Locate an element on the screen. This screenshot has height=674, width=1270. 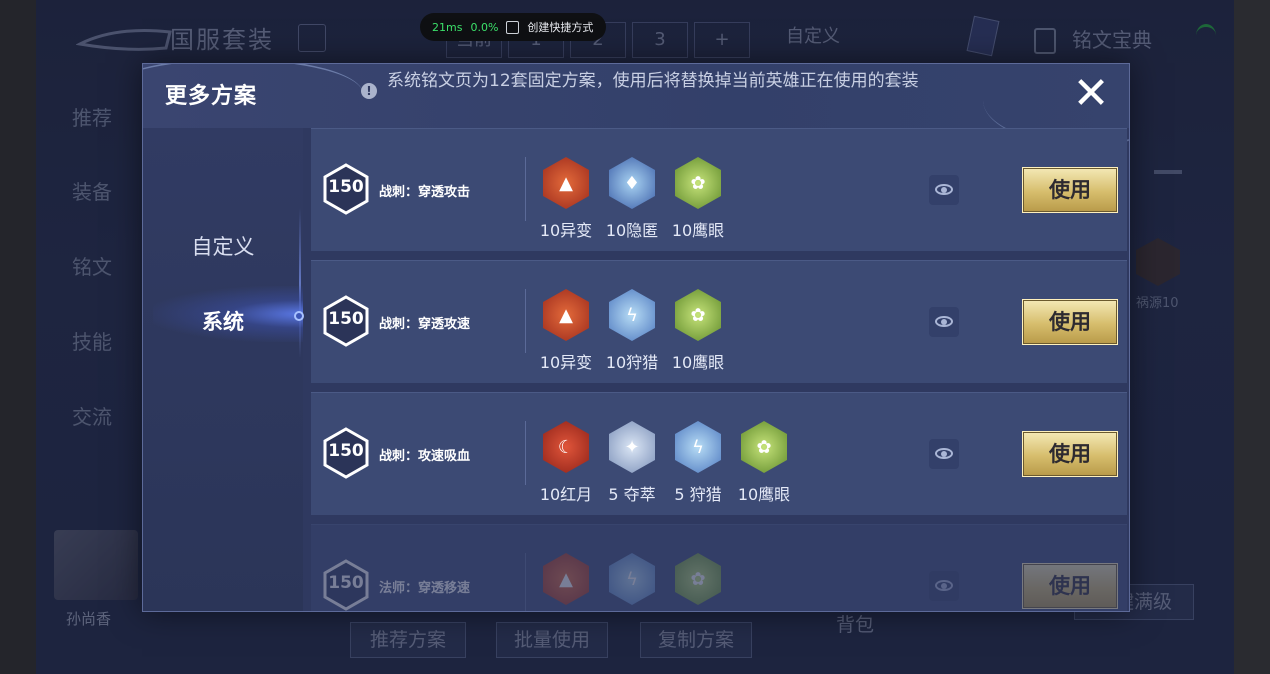
tab-custom: 自定义 is located at coordinates (223, 246).